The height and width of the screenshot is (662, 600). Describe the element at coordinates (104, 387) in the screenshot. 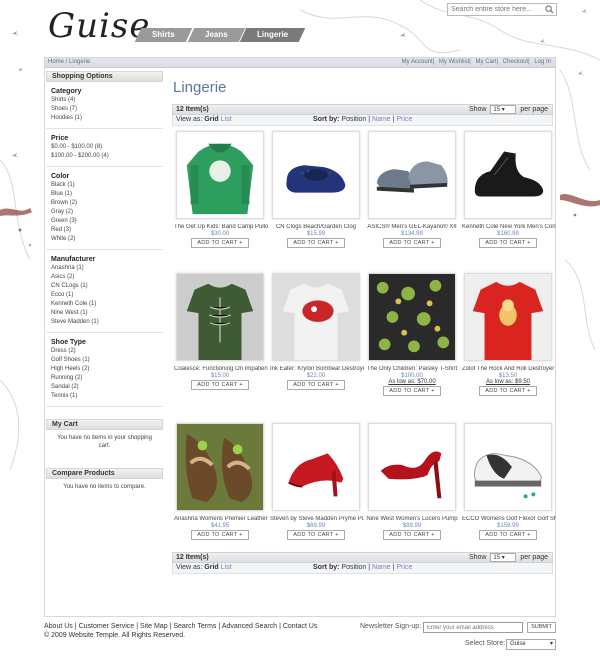

I see `filter-option: Sandal (2)` at that location.